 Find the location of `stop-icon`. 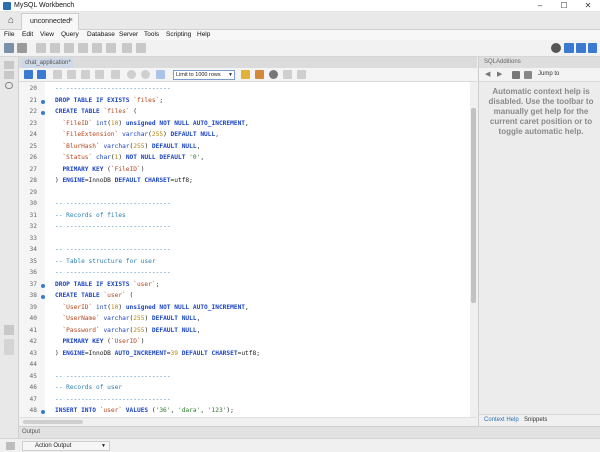

stop-icon is located at coordinates (99, 74).